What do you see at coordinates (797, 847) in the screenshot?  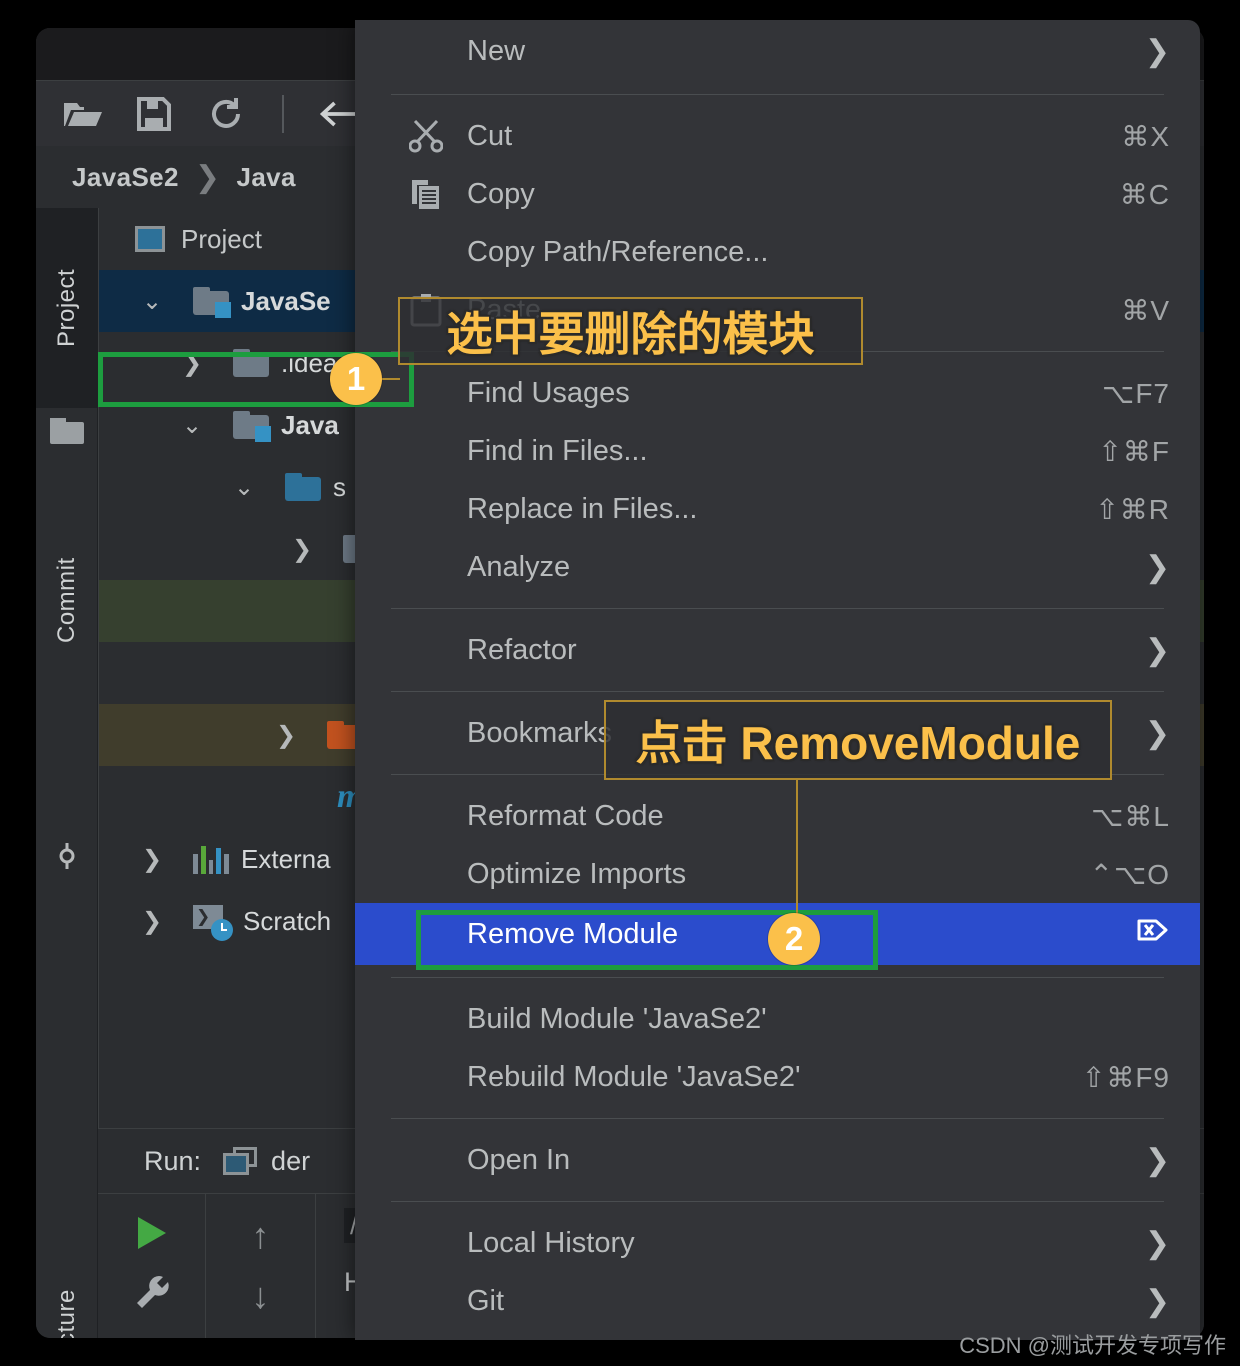 I see `annotation-connector-step2` at bounding box center [797, 847].